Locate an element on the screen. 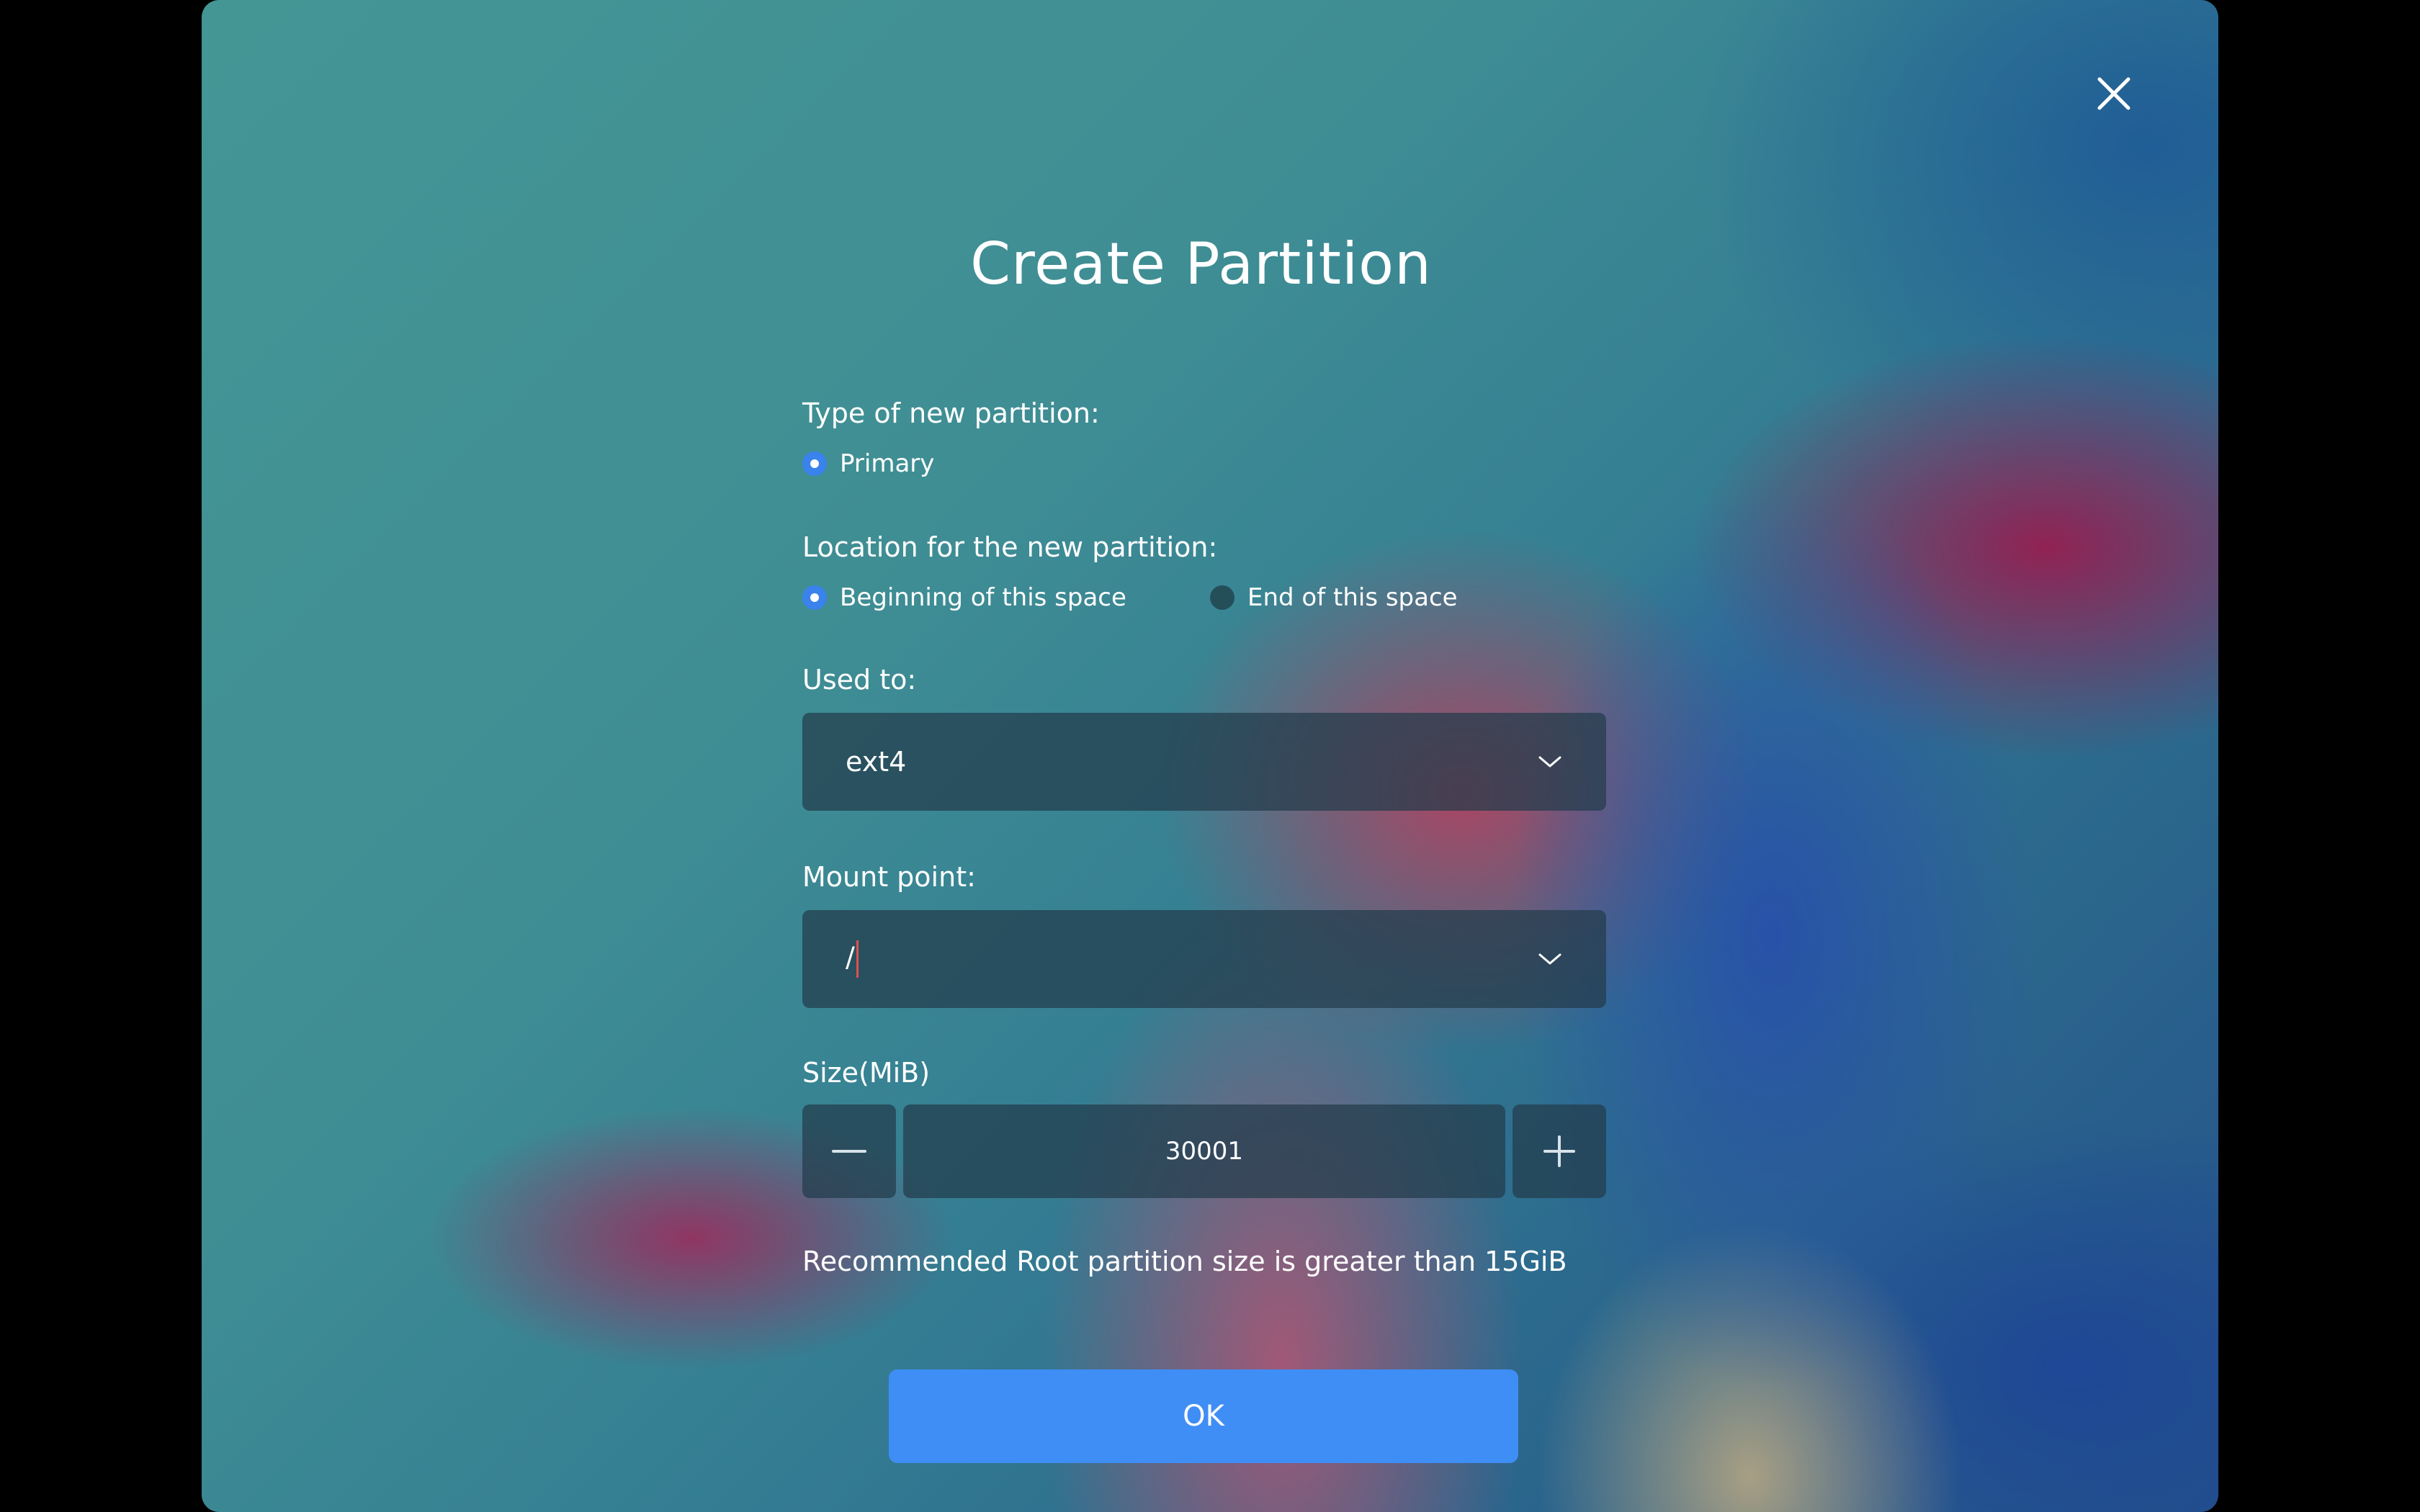 The image size is (2420, 1512). minus-icon is located at coordinates (849, 1151).